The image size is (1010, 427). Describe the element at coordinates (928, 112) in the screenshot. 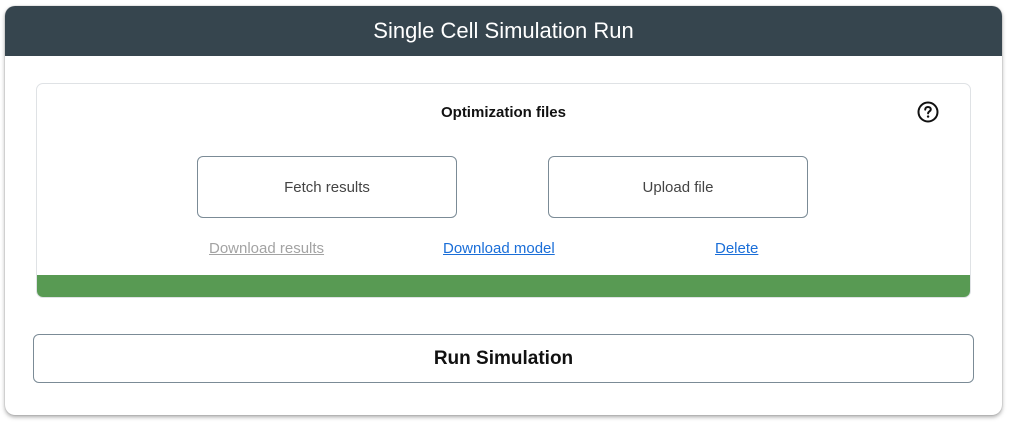

I see `question-circle-icon` at that location.